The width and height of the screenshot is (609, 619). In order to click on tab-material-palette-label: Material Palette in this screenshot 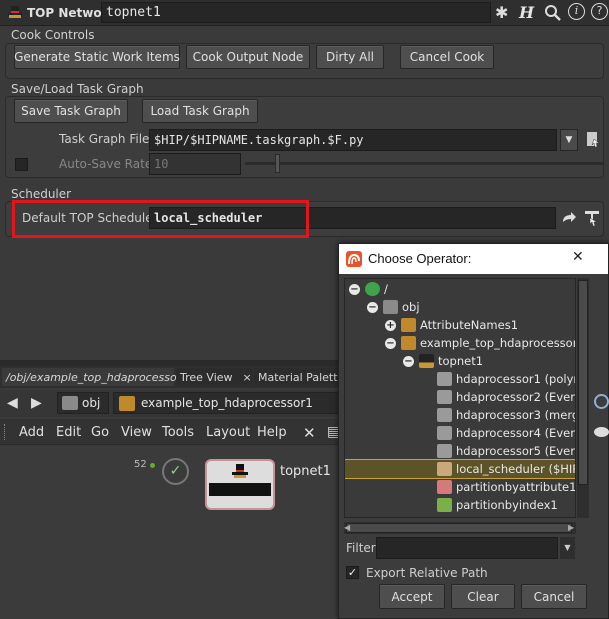, I will do `click(301, 377)`.